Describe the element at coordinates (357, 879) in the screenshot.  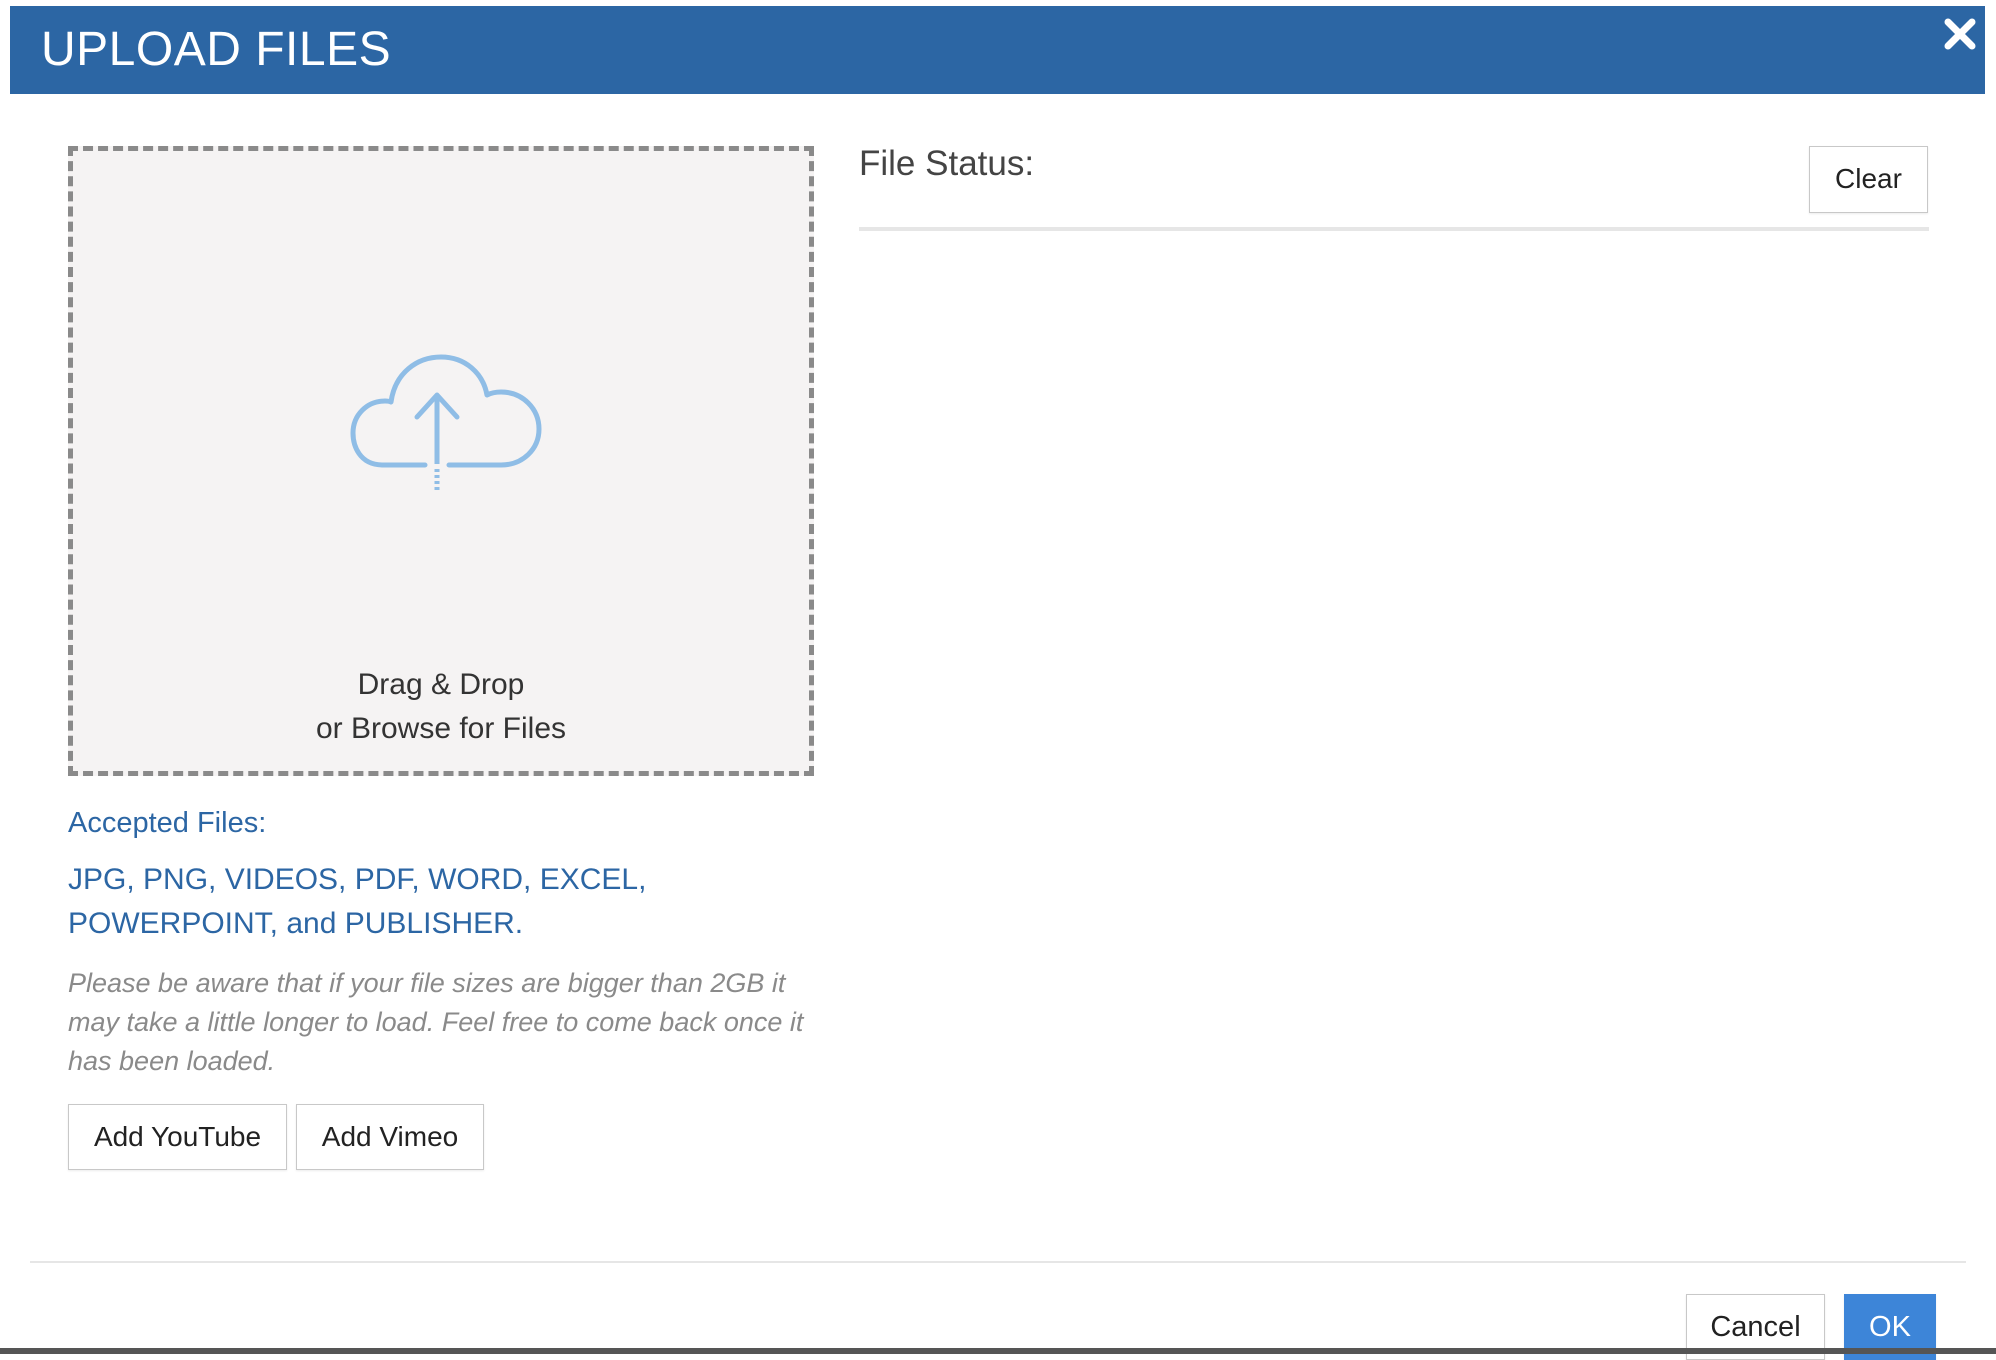
I see `accepted-types-line1: JPG, PNG, VIDEOS, PDF, WORD, EXCEL,` at that location.